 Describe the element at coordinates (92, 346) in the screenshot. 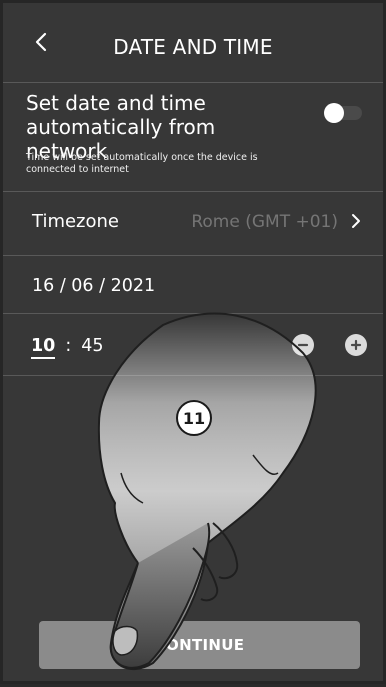

I see `time-minute: 45` at that location.